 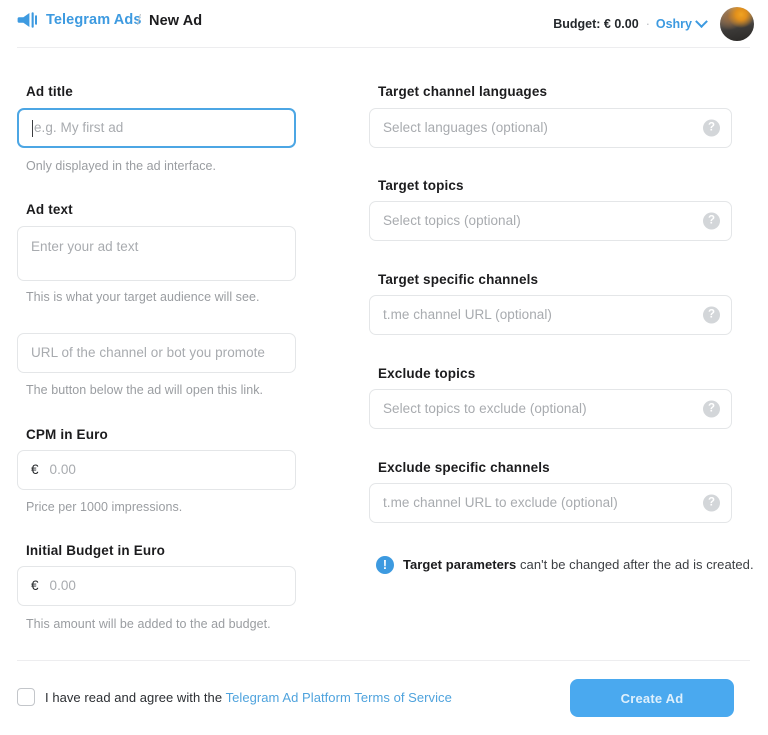 I want to click on initial-budget-placeholder: 0.00, so click(x=62, y=586).